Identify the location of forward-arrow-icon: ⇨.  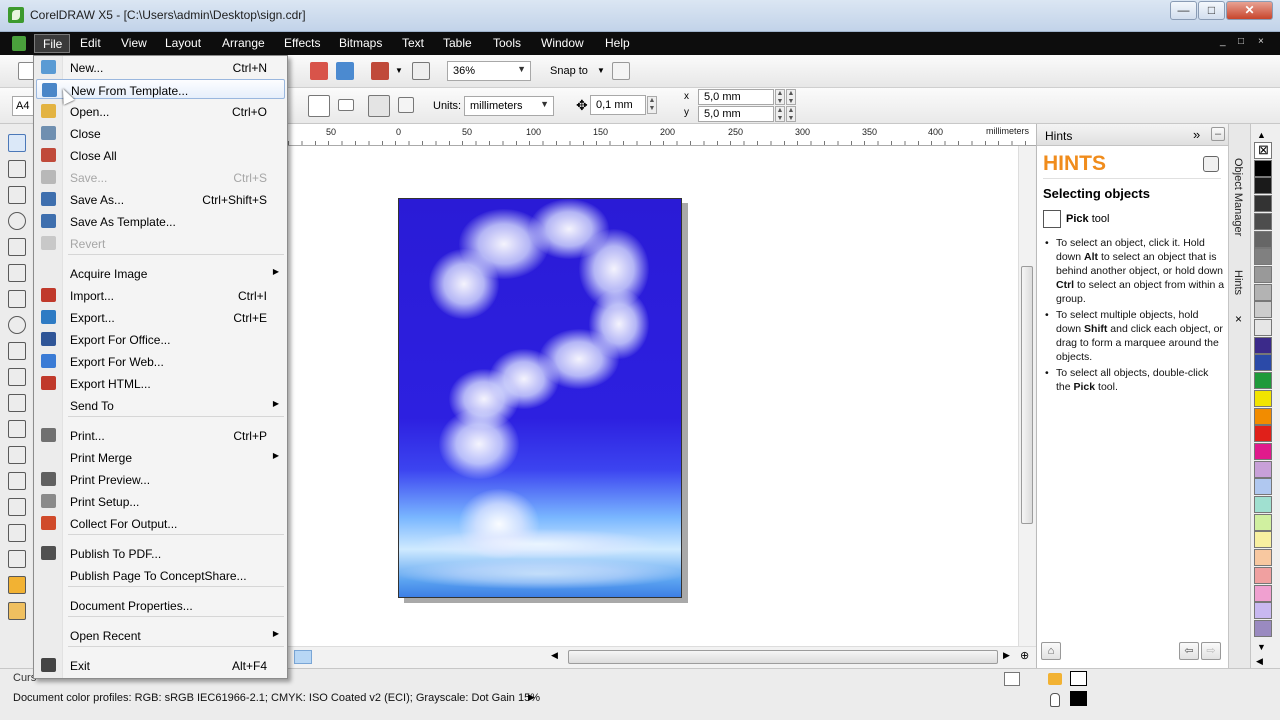
(1211, 651).